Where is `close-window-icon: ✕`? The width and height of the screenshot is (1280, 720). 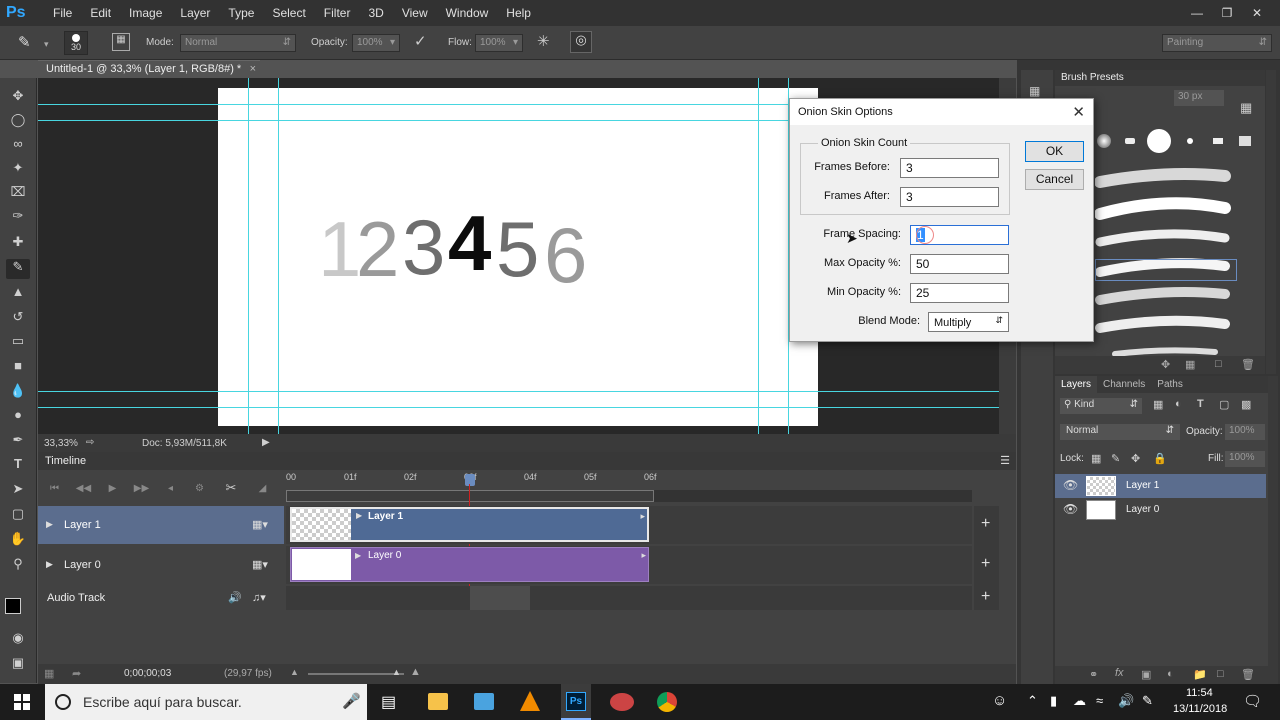
close-window-icon: ✕ is located at coordinates (1257, 13).